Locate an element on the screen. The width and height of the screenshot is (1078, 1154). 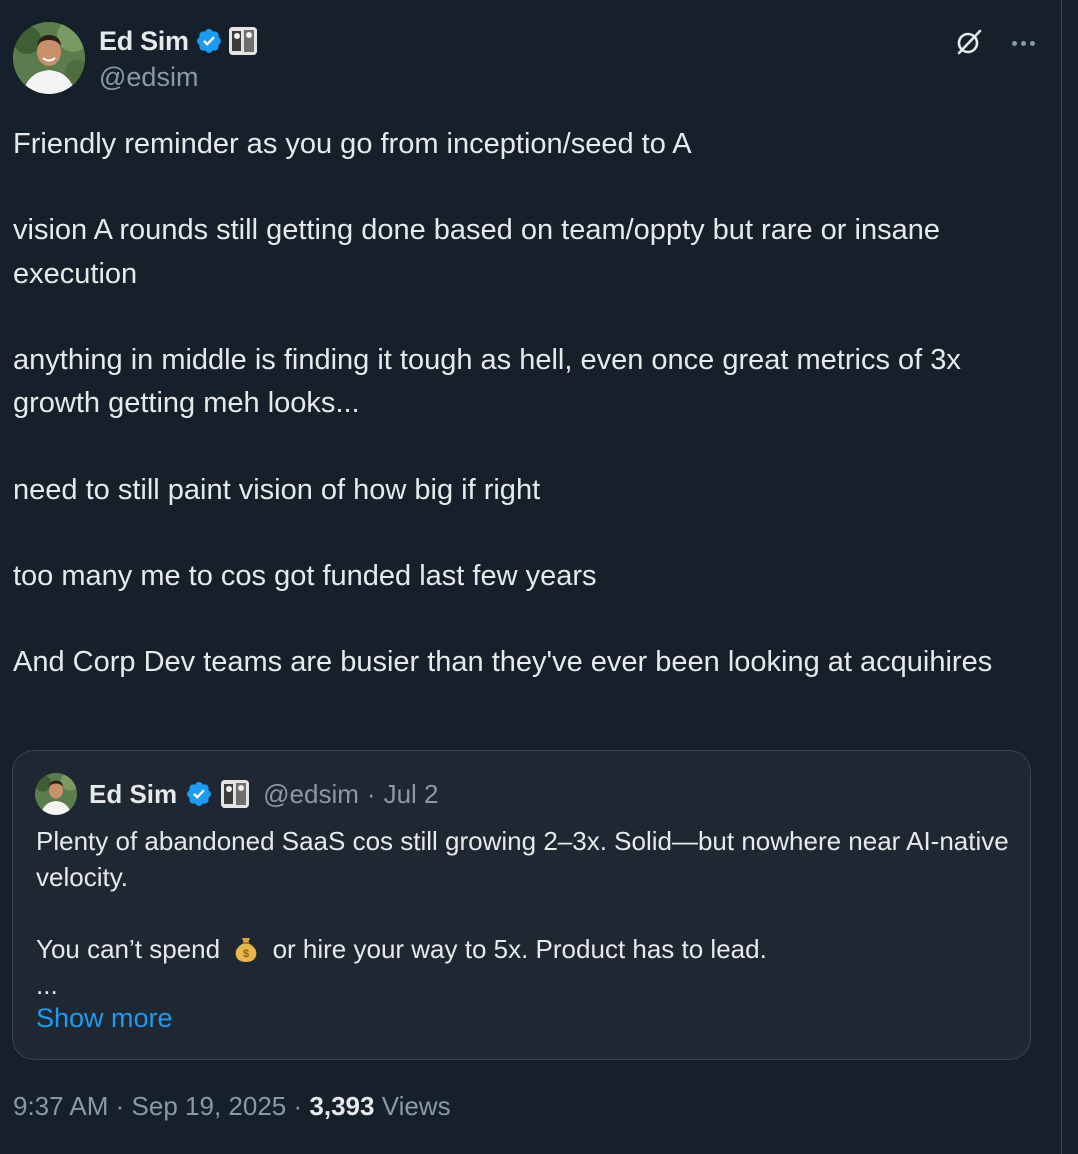
author-handle: @edsim is located at coordinates (148, 77).